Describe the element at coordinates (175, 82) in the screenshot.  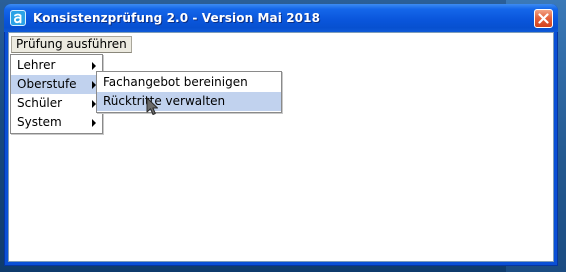
I see `menu-item-label: Fachangebot bereinigen` at that location.